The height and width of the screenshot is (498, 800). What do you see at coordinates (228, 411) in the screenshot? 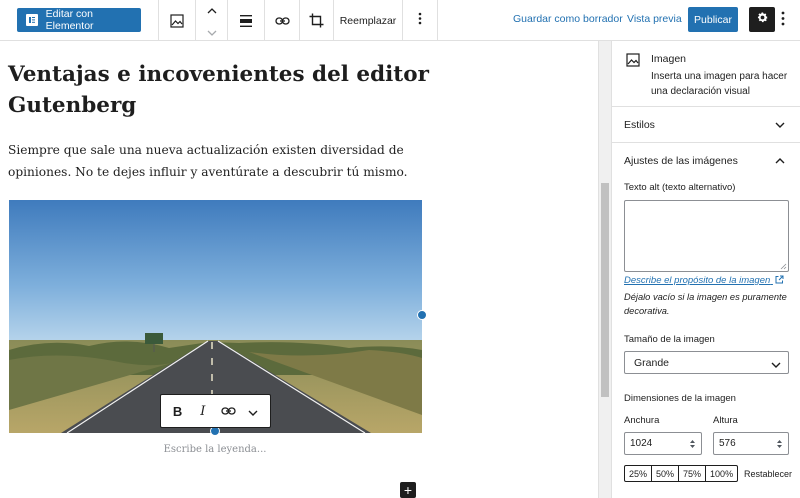
I see `caption-link-icon` at bounding box center [228, 411].